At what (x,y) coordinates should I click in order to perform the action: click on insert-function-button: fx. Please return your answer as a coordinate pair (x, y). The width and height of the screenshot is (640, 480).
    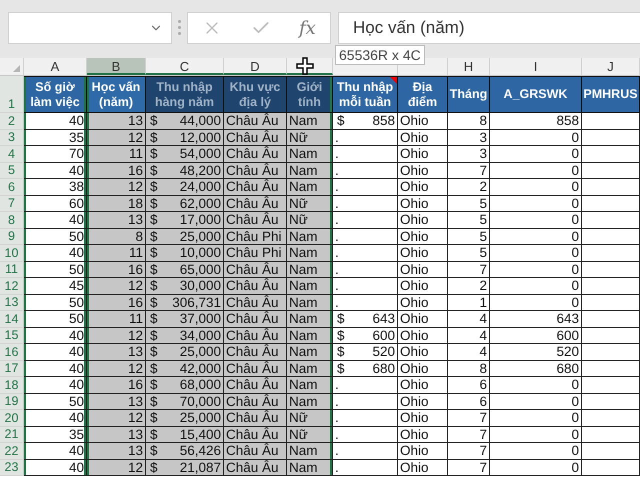
    Looking at the image, I should click on (307, 28).